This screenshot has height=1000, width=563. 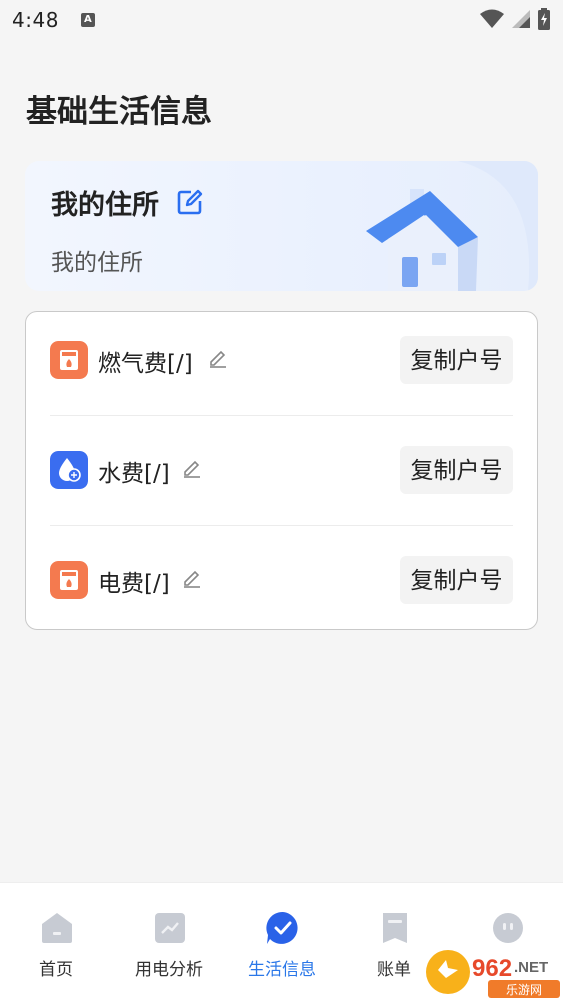 What do you see at coordinates (281, 20) in the screenshot?
I see `status-bar: 4:48 A` at bounding box center [281, 20].